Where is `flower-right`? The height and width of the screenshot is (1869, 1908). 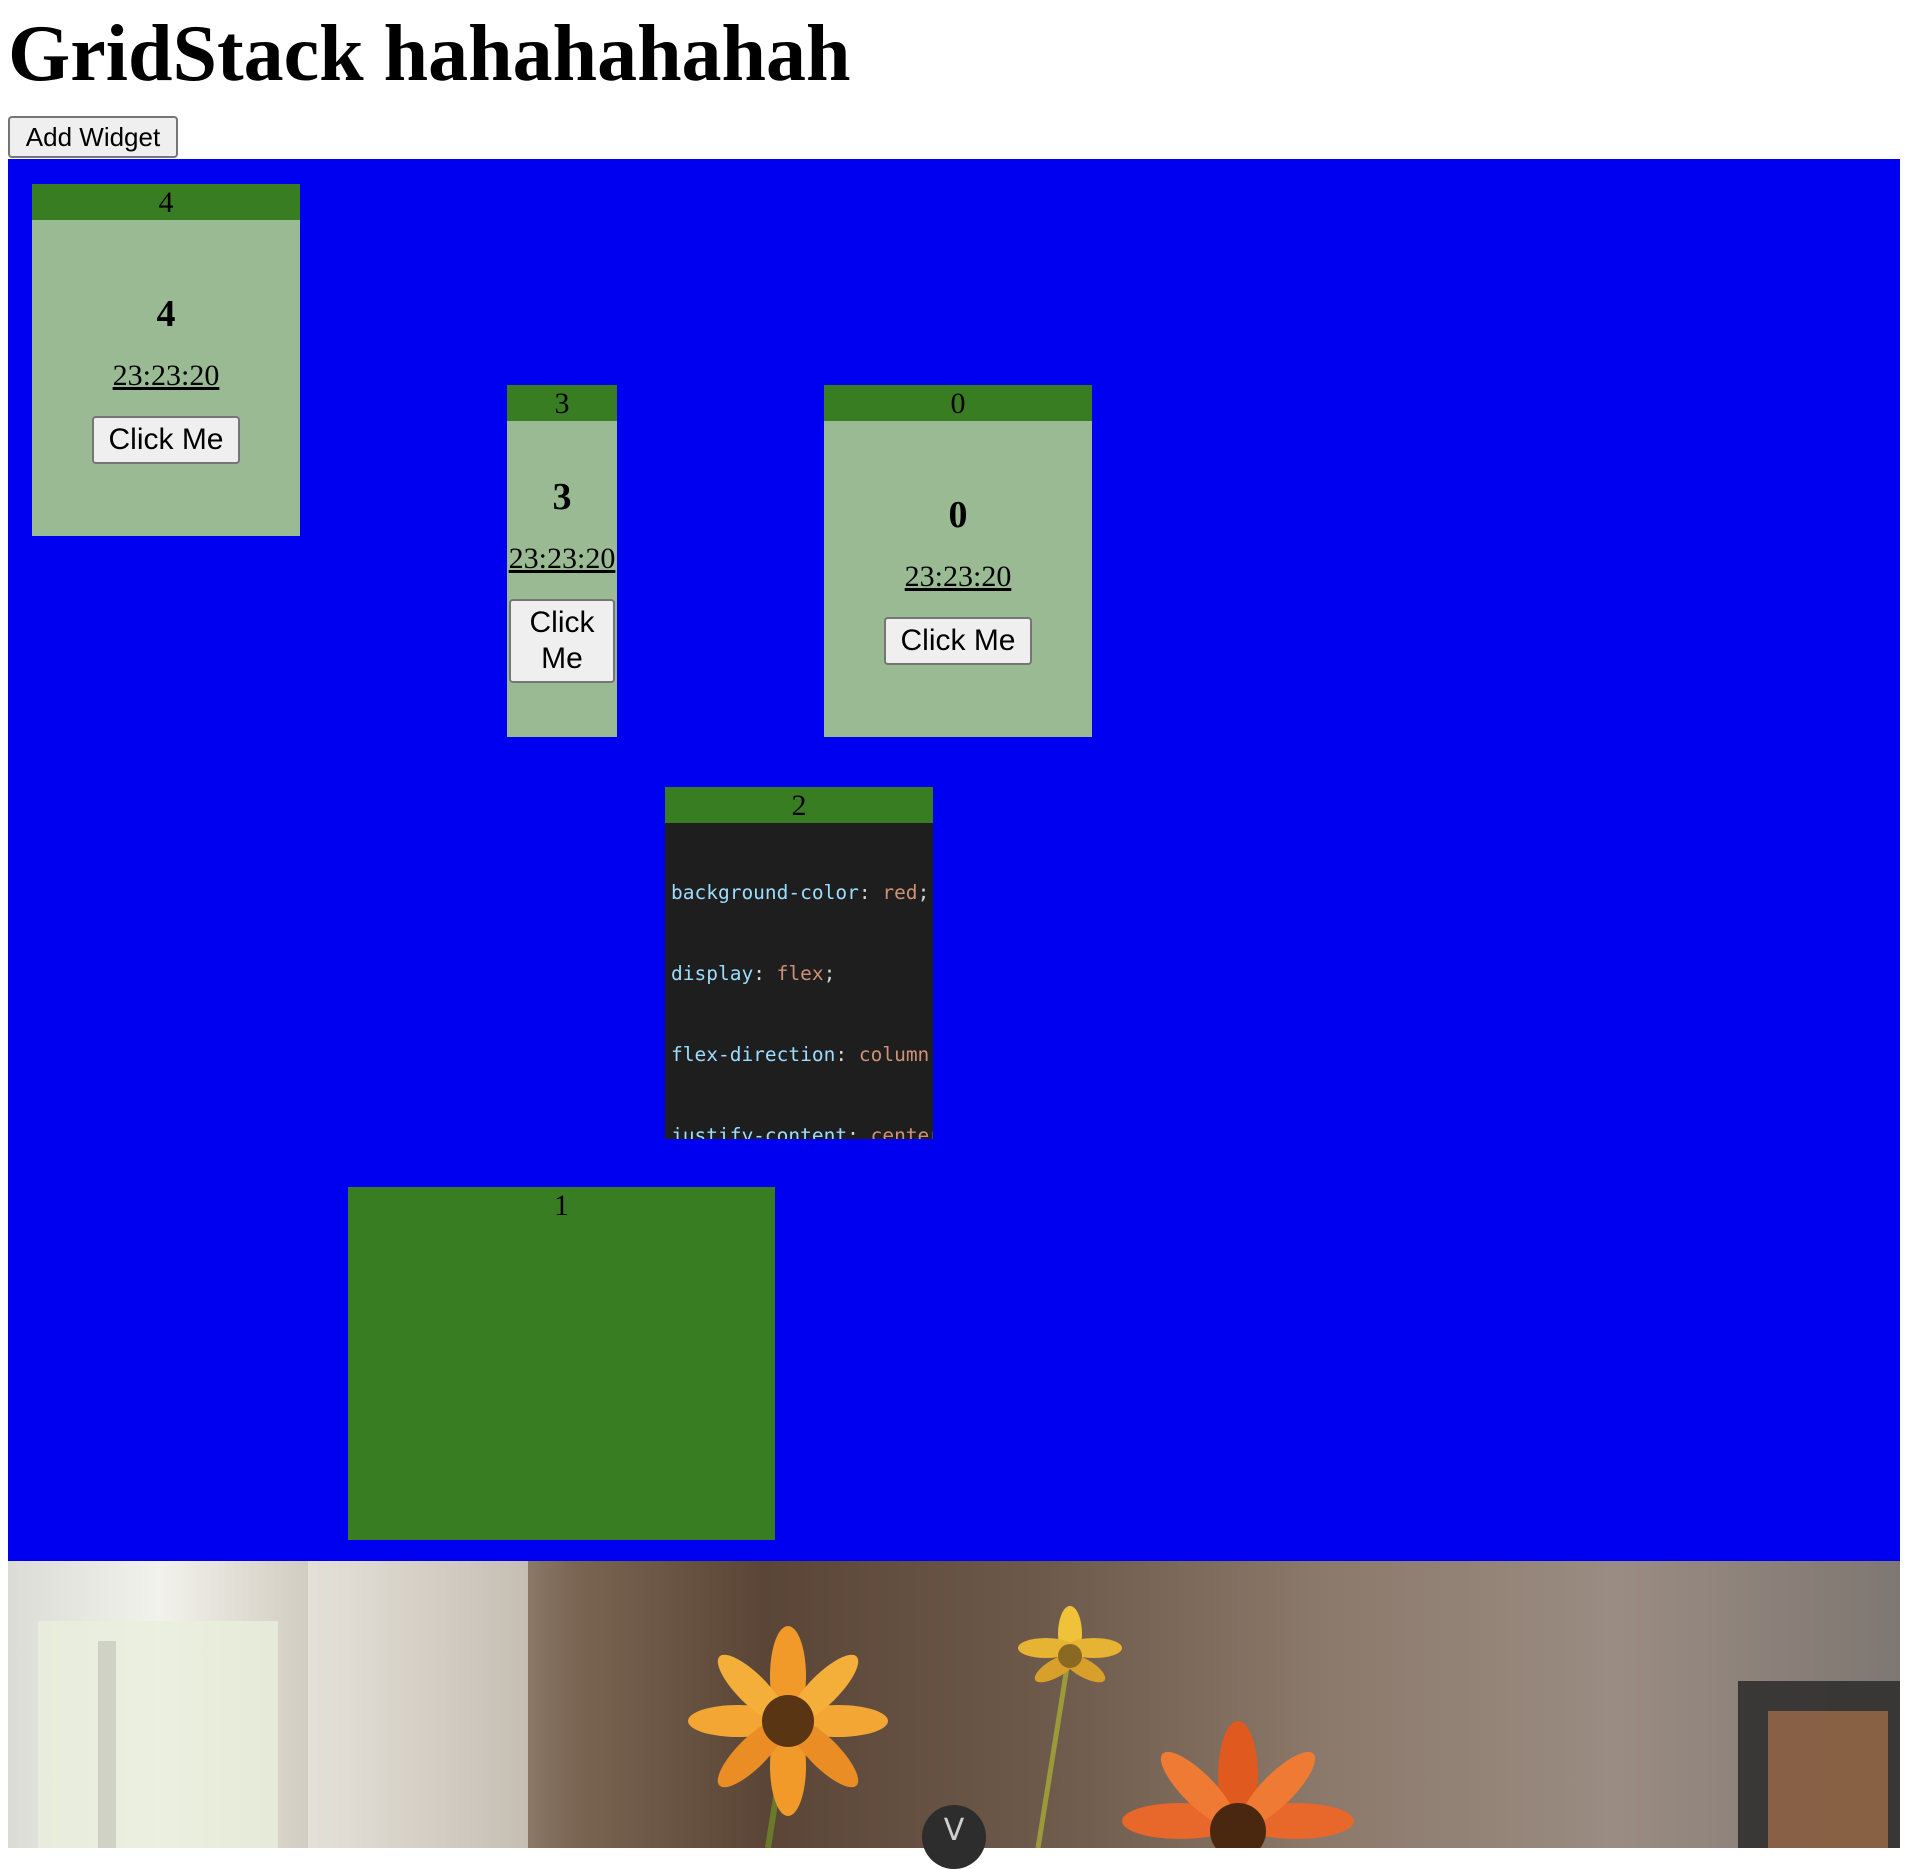
flower-right is located at coordinates (1238, 1784).